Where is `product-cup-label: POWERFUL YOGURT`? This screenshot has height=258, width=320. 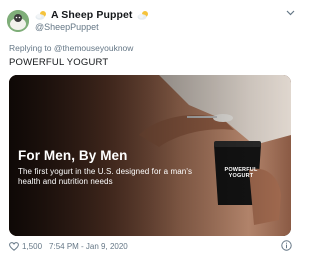
product-cup-label: POWERFUL YOGURT is located at coordinates (241, 173).